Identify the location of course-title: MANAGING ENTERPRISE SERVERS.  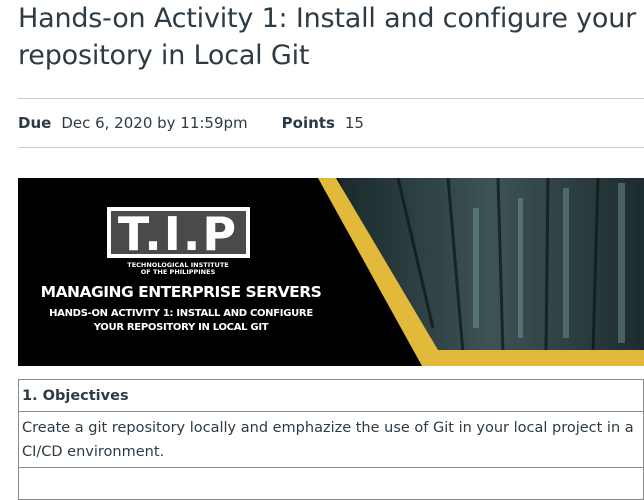
(181, 292).